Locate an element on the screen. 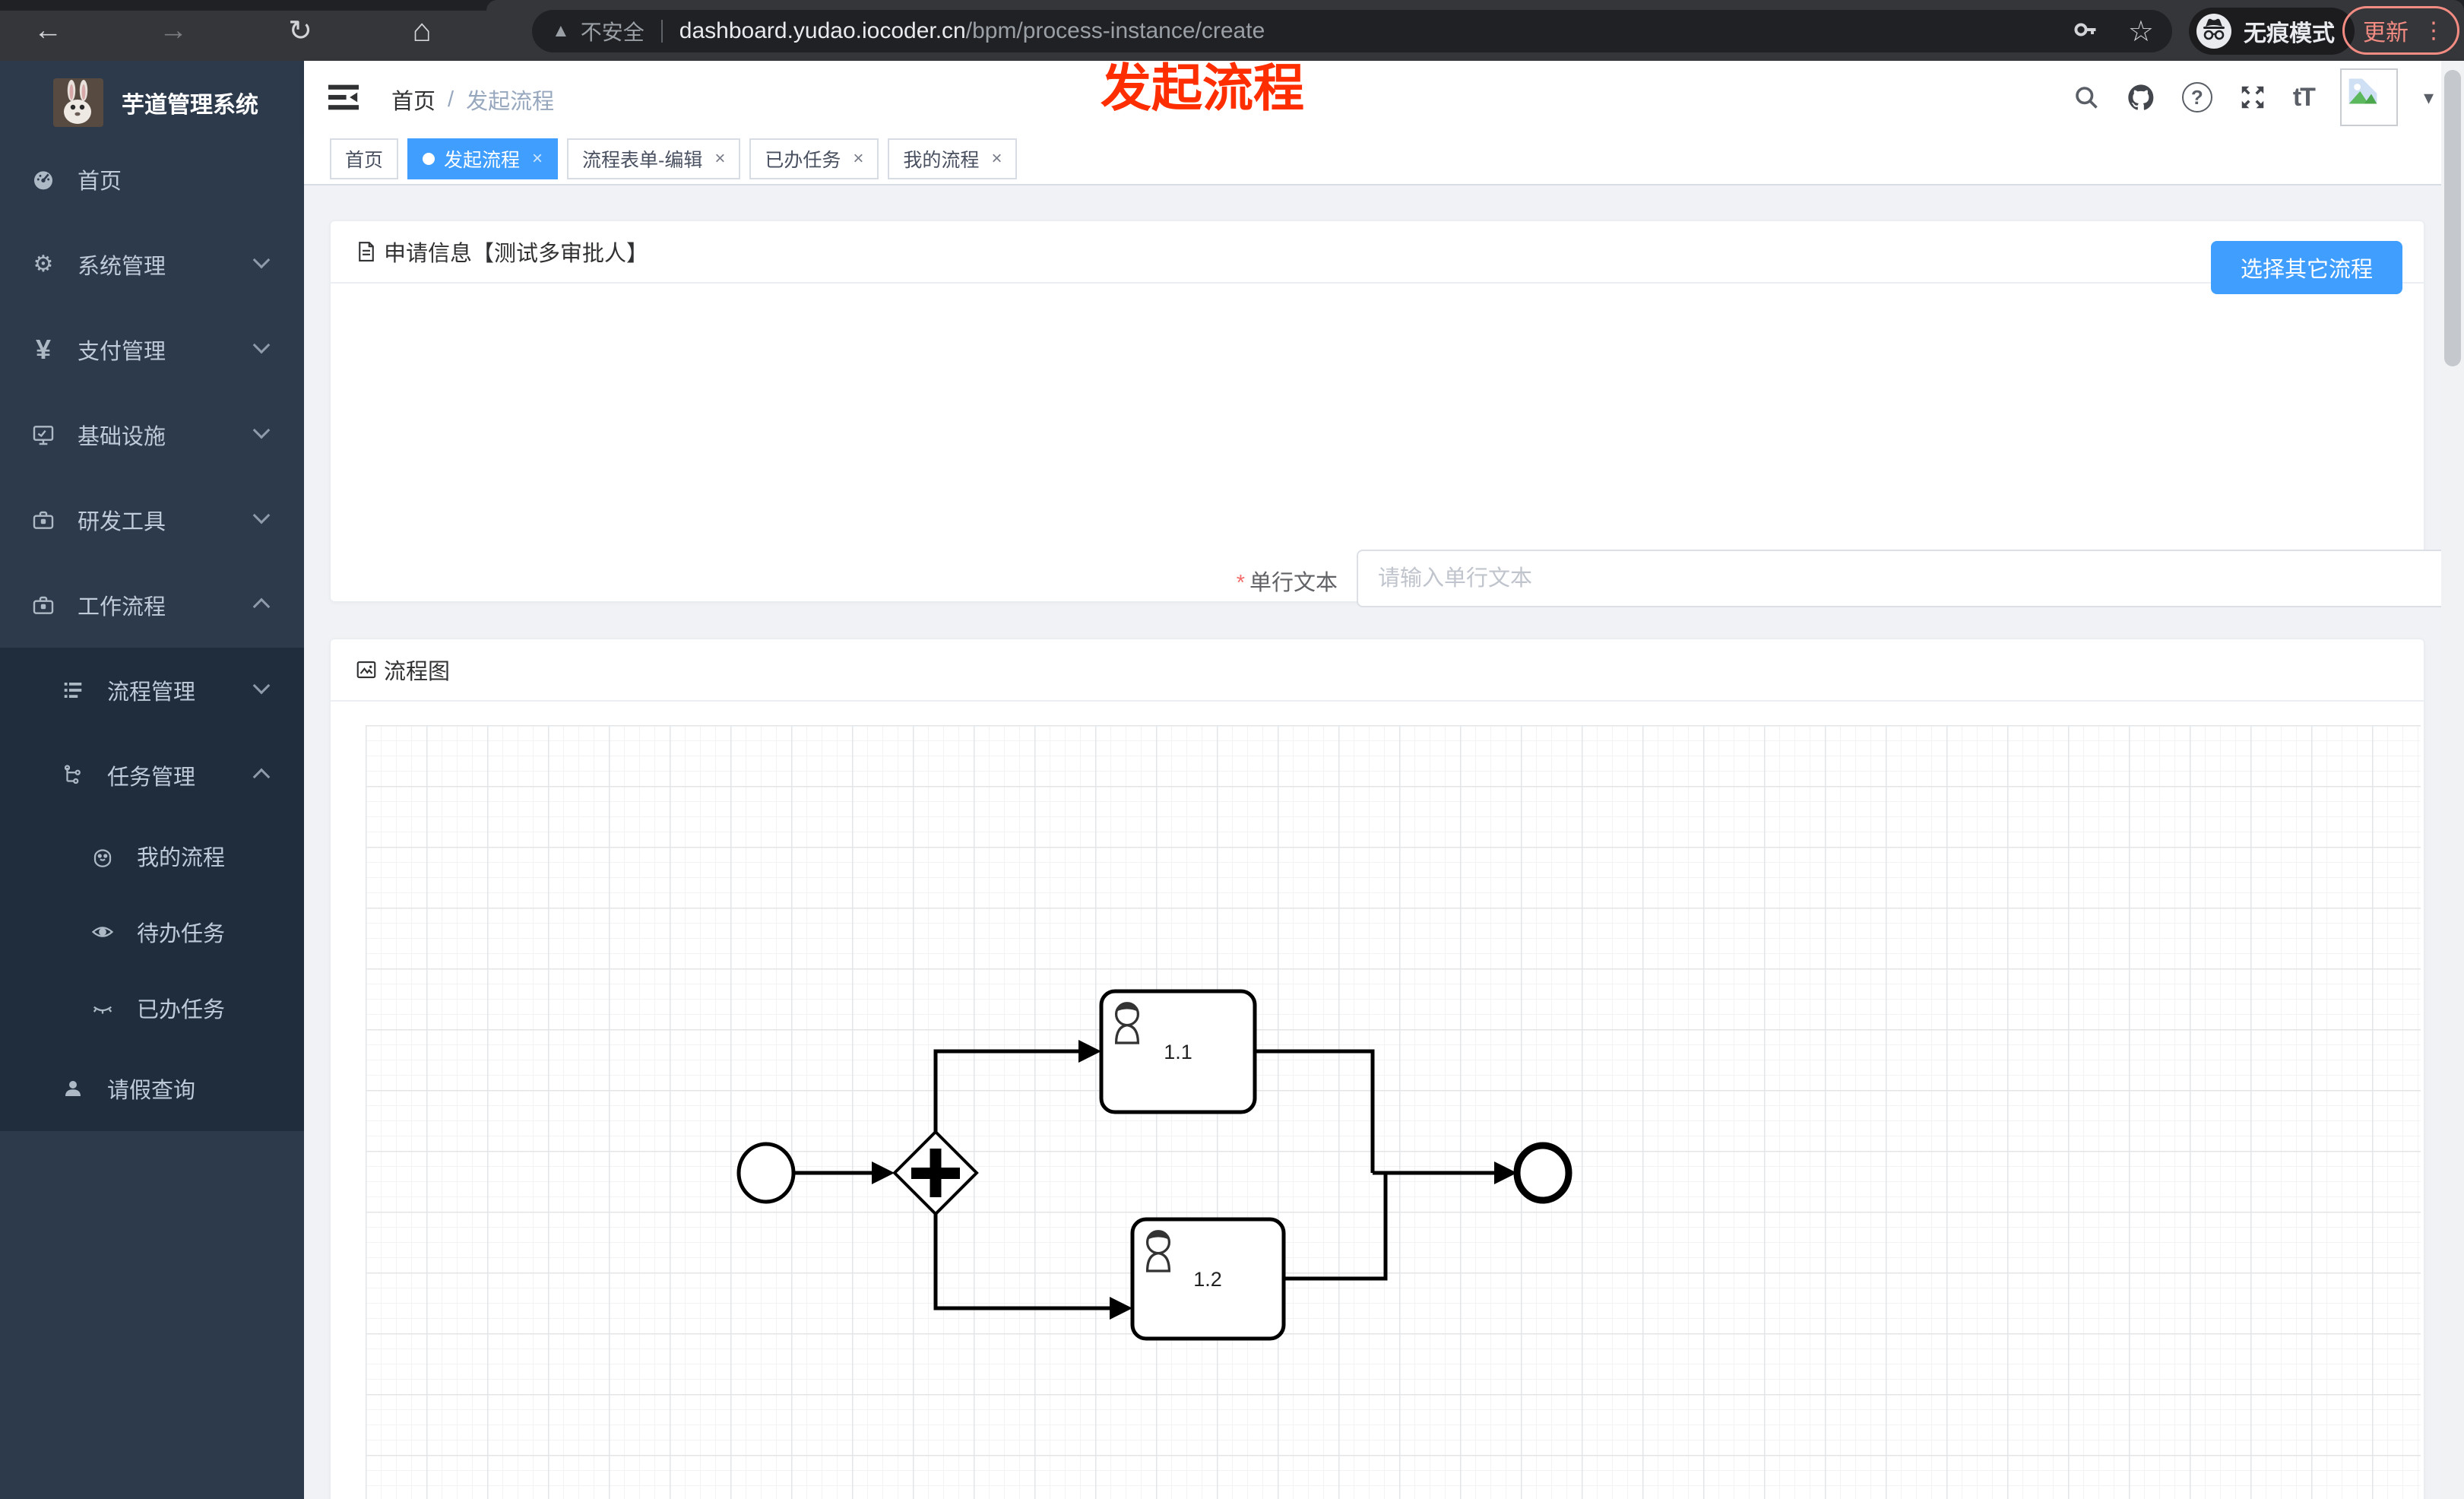 This screenshot has width=2464, height=1499. browser-forward-button: → is located at coordinates (173, 31).